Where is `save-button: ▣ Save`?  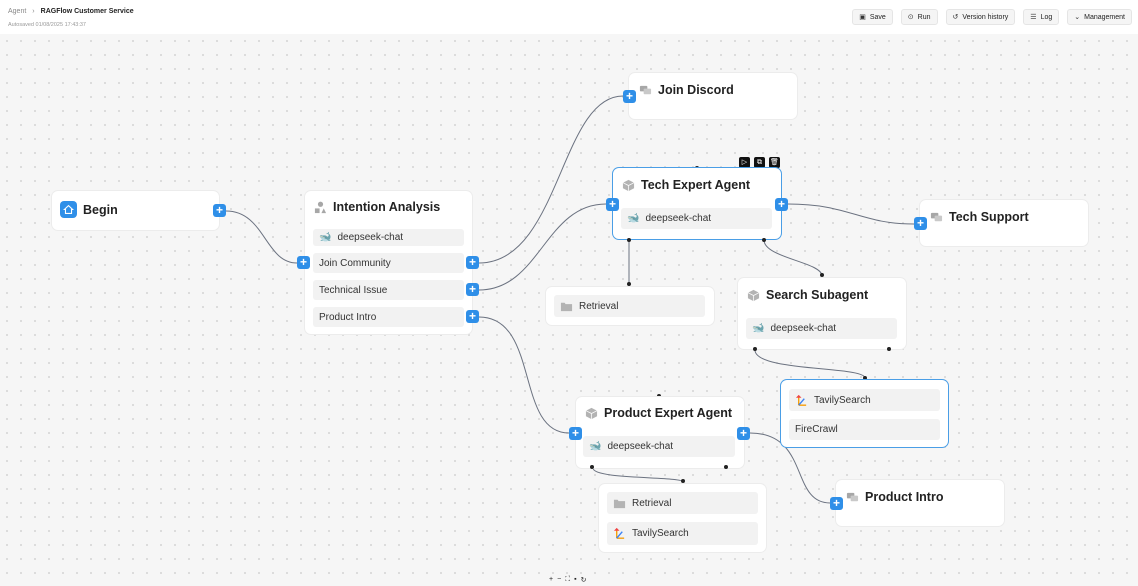 save-button: ▣ Save is located at coordinates (872, 17).